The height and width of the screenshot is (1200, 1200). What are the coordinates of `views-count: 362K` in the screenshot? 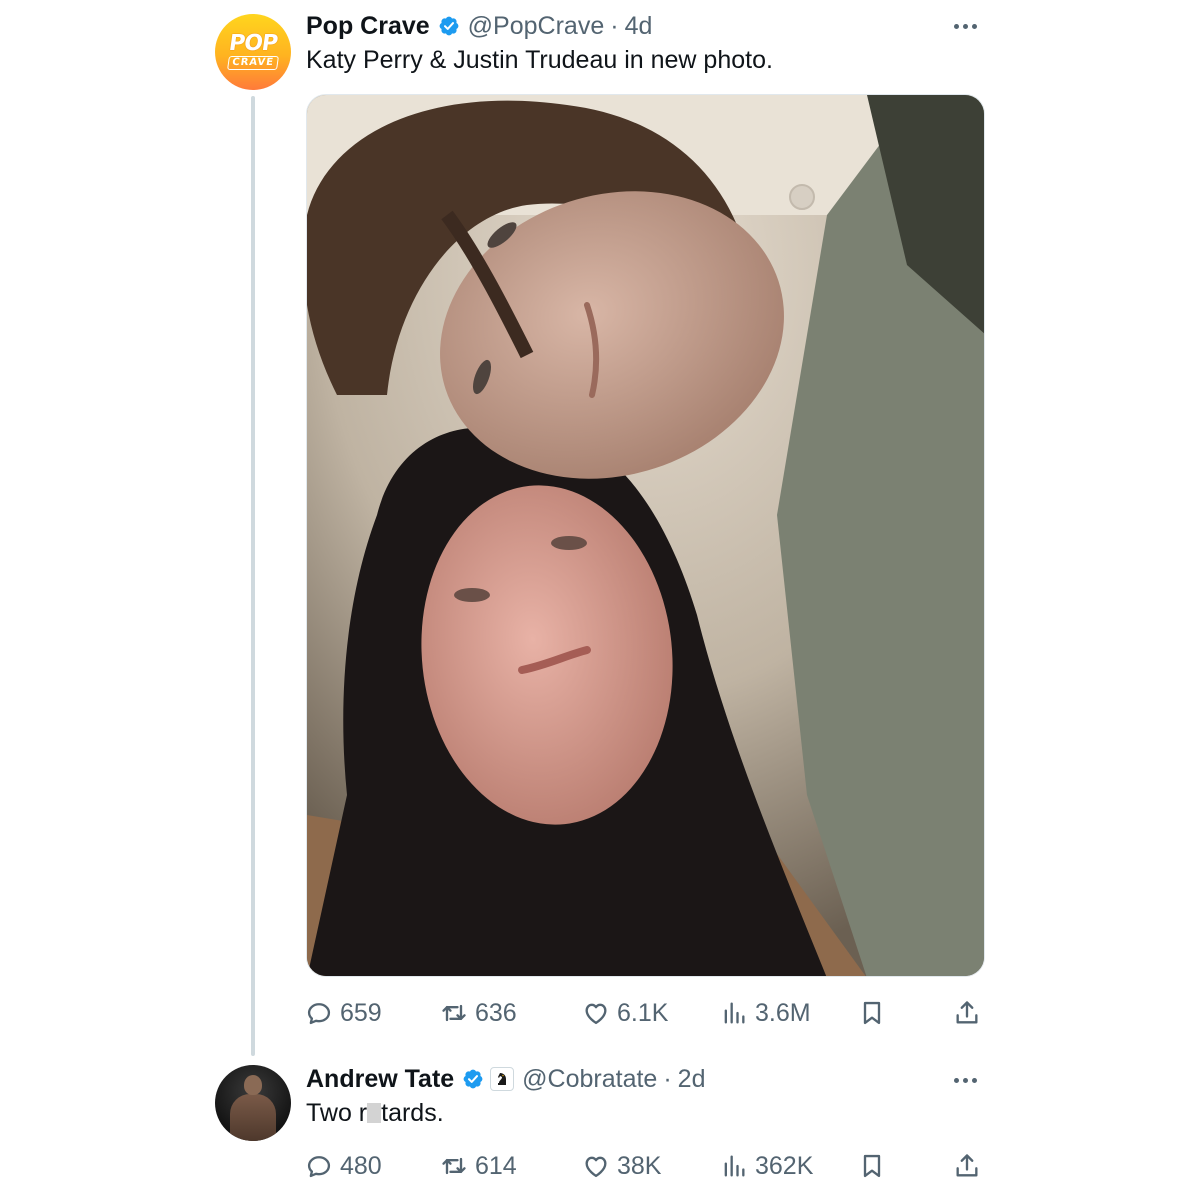 It's located at (784, 1165).